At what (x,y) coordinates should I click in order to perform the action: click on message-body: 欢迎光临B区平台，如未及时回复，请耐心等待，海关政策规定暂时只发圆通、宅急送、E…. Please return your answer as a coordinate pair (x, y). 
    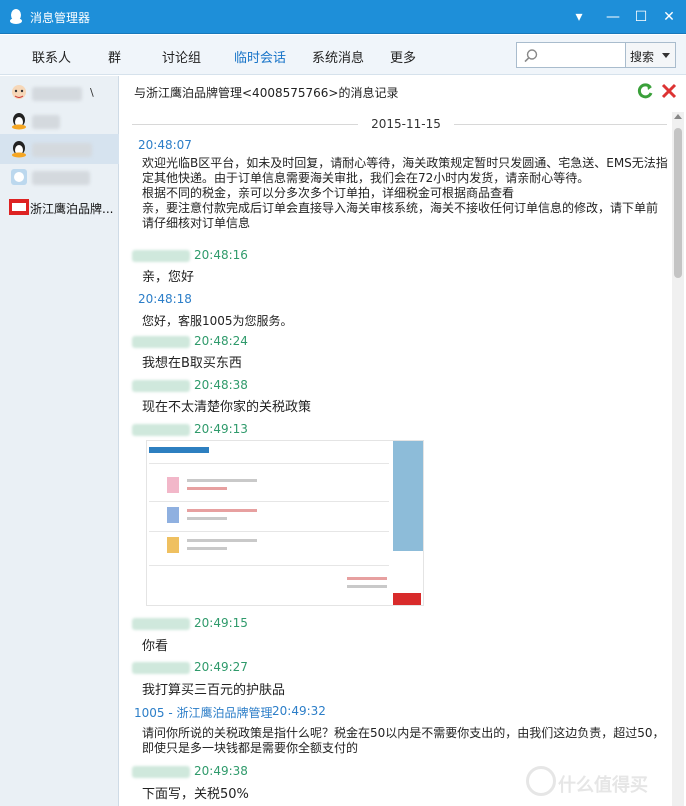
    Looking at the image, I should click on (405, 193).